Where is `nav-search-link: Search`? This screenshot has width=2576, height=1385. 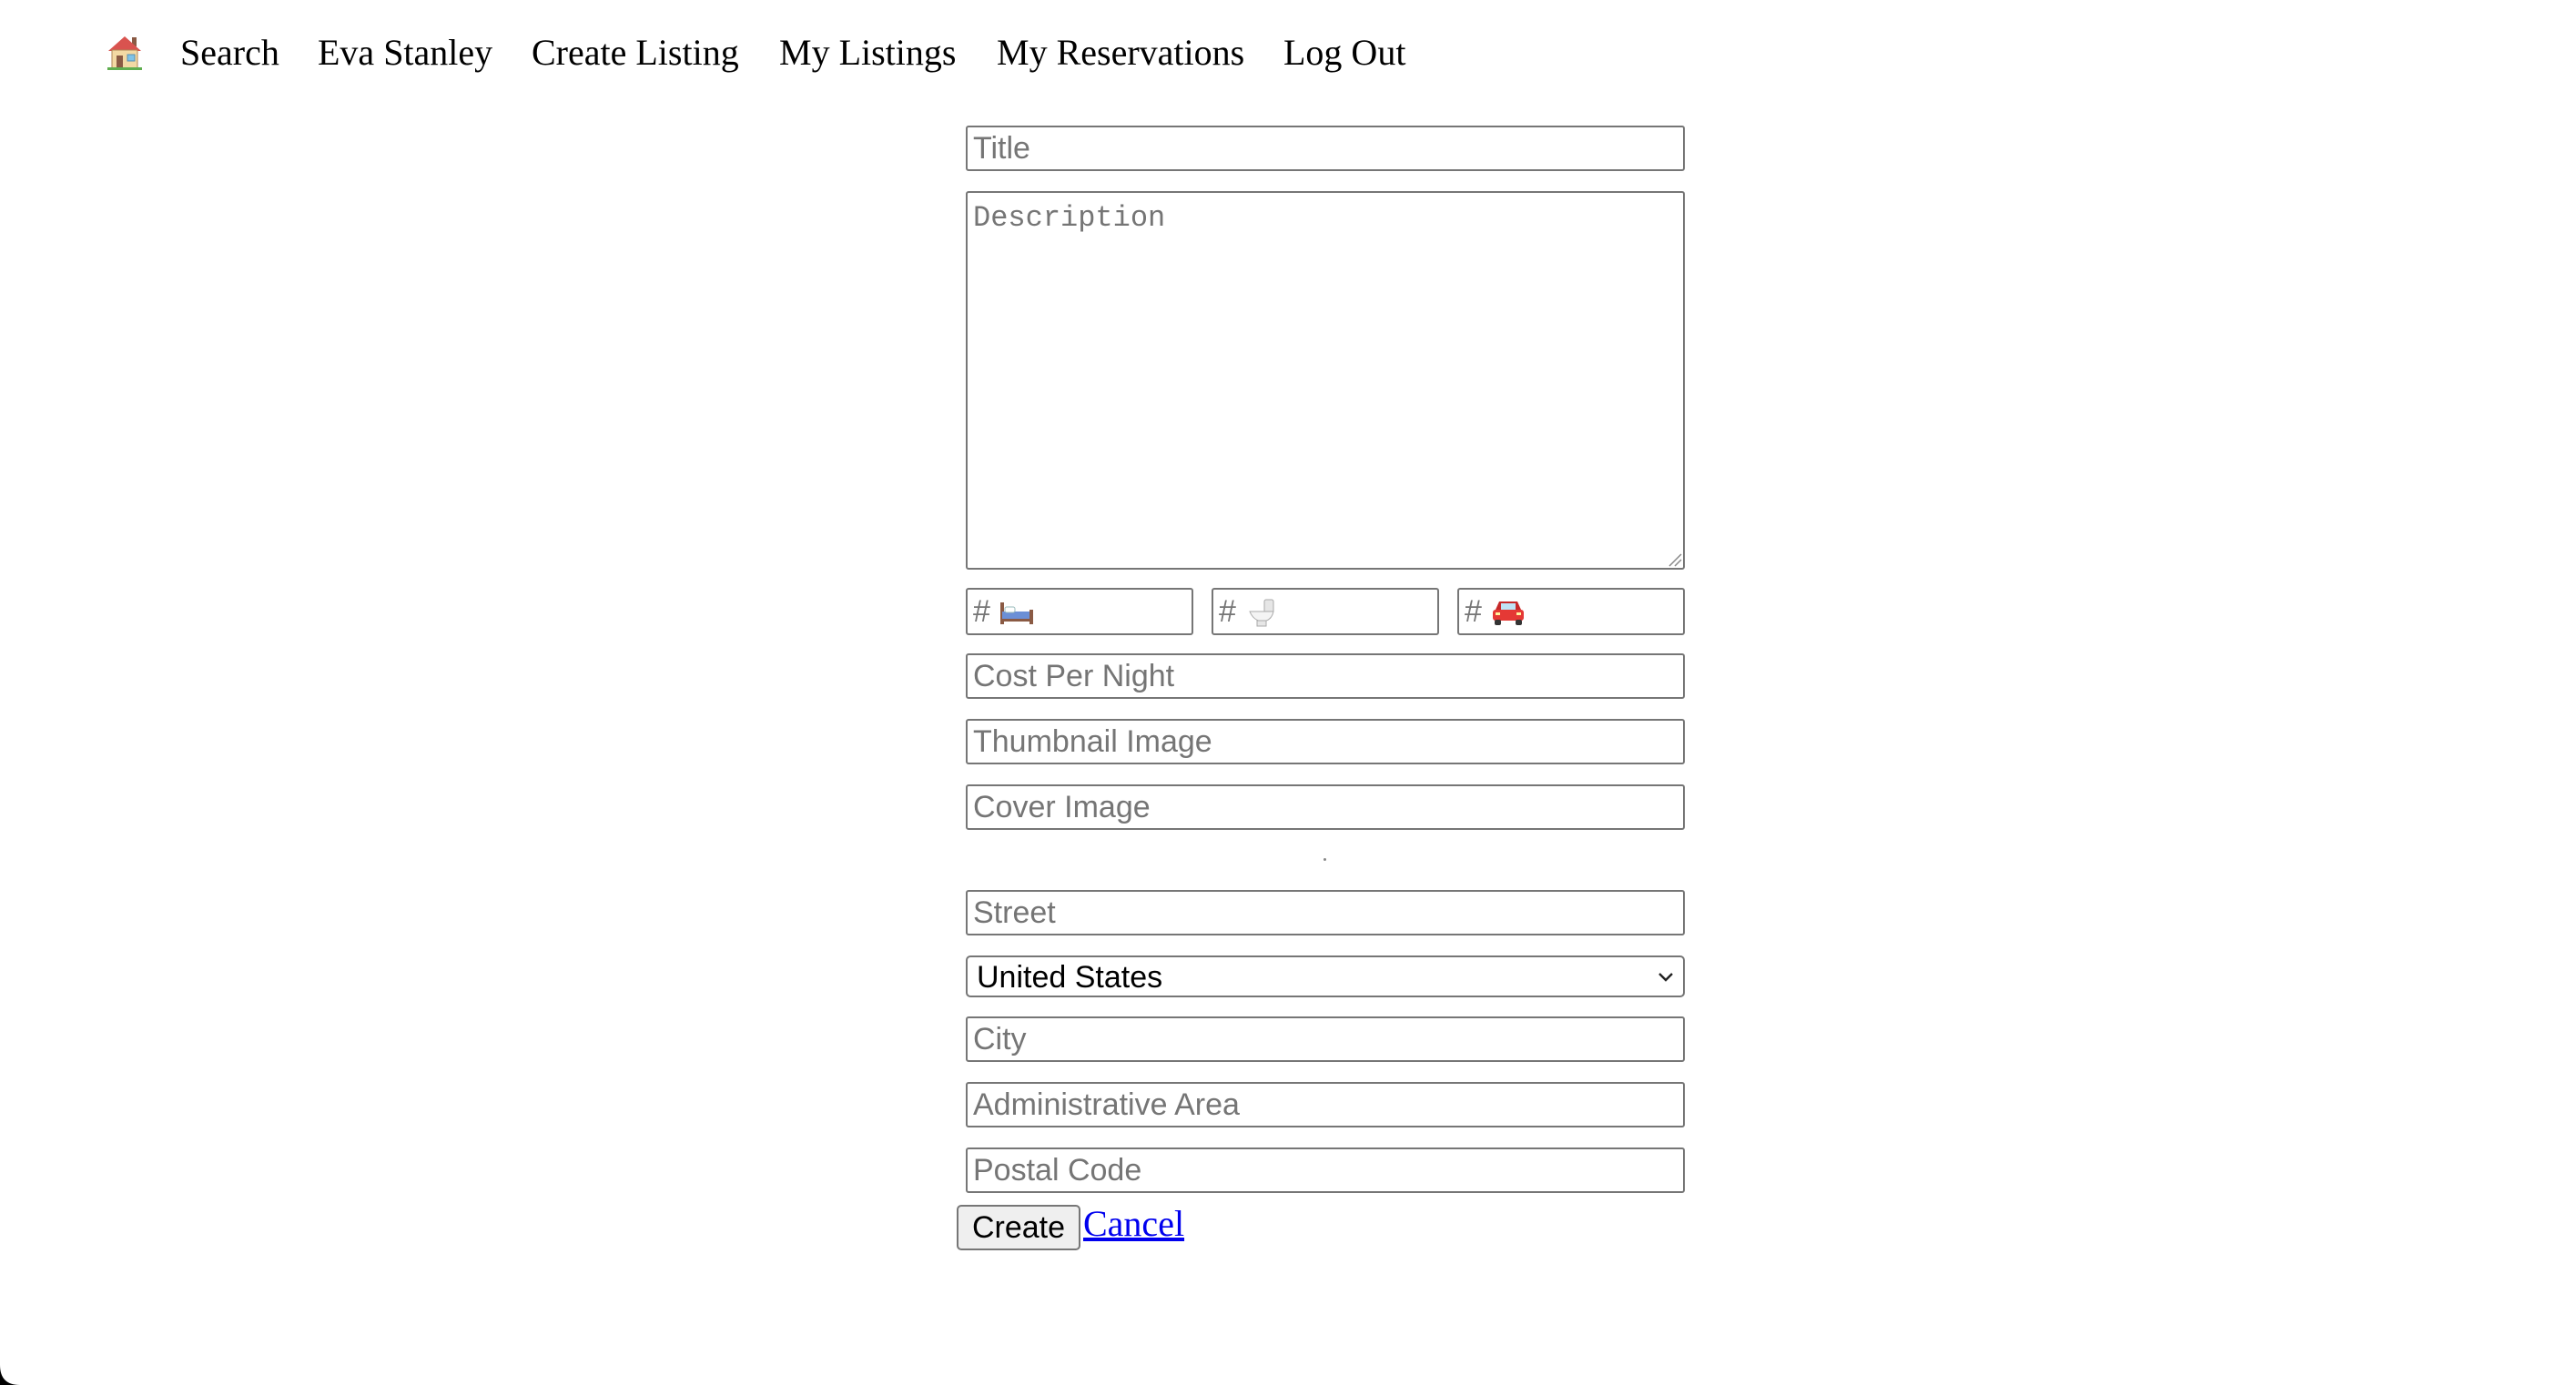 nav-search-link: Search is located at coordinates (229, 52).